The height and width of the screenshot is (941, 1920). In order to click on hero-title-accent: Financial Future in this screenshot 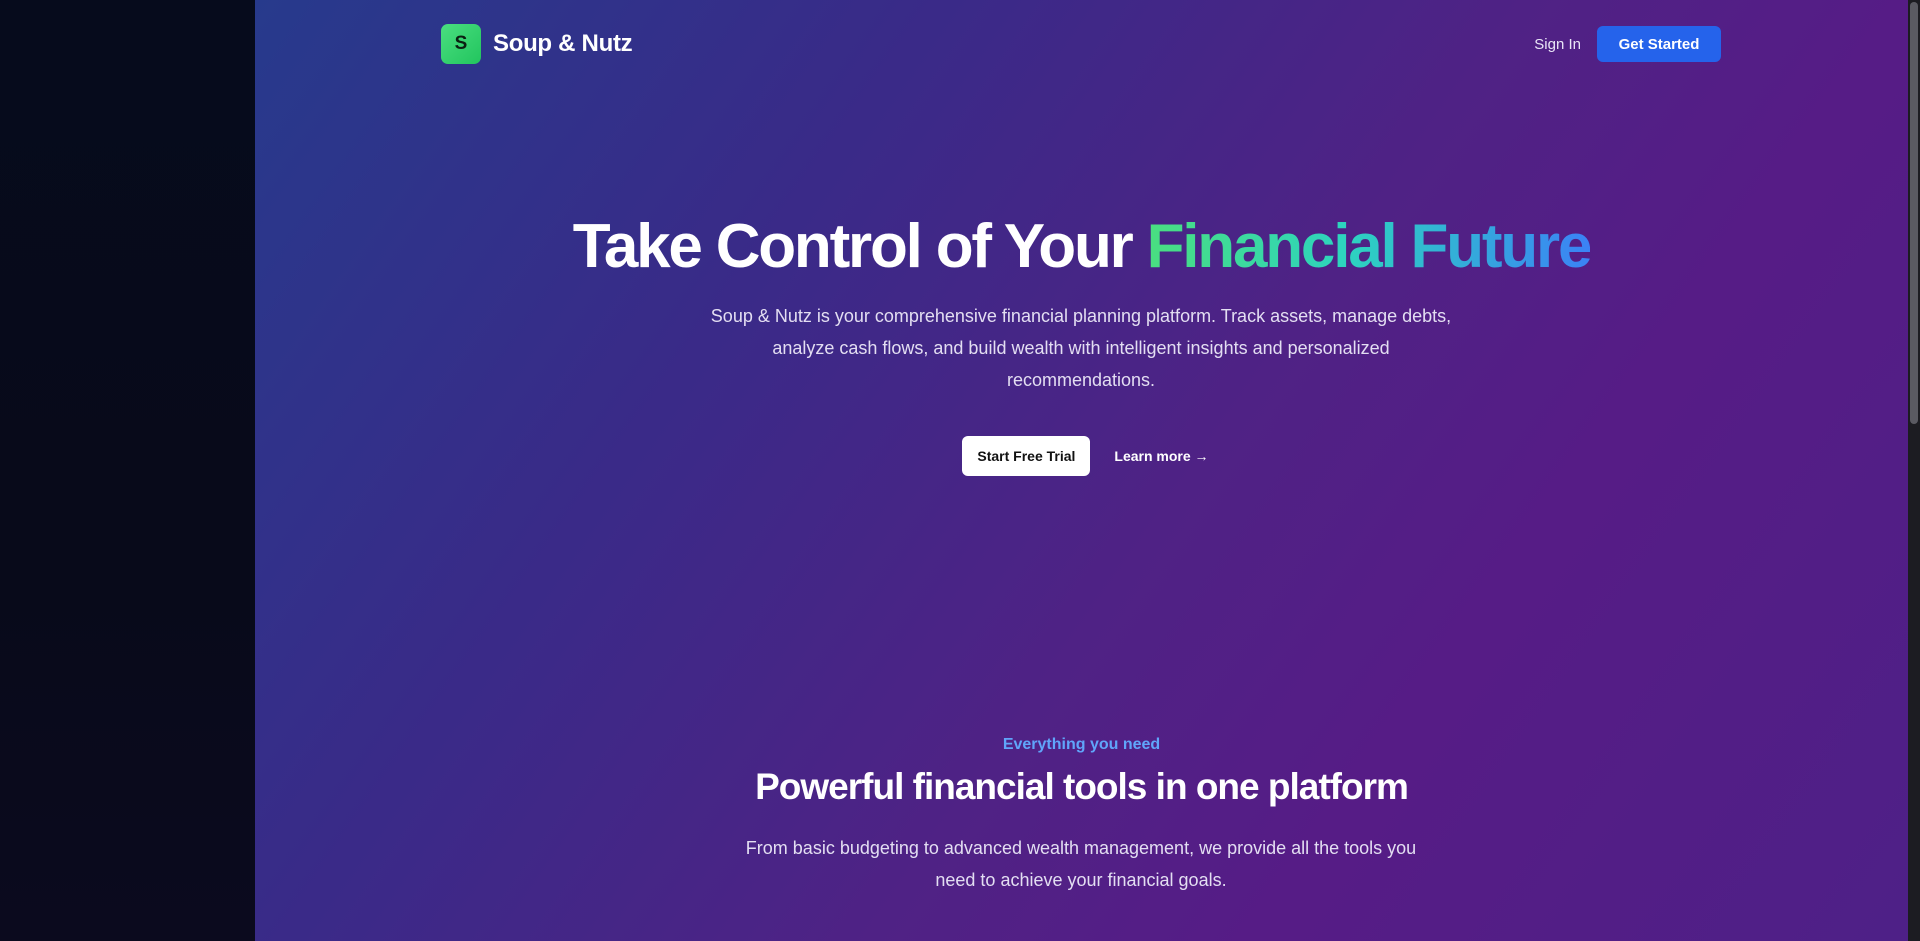, I will do `click(1369, 246)`.